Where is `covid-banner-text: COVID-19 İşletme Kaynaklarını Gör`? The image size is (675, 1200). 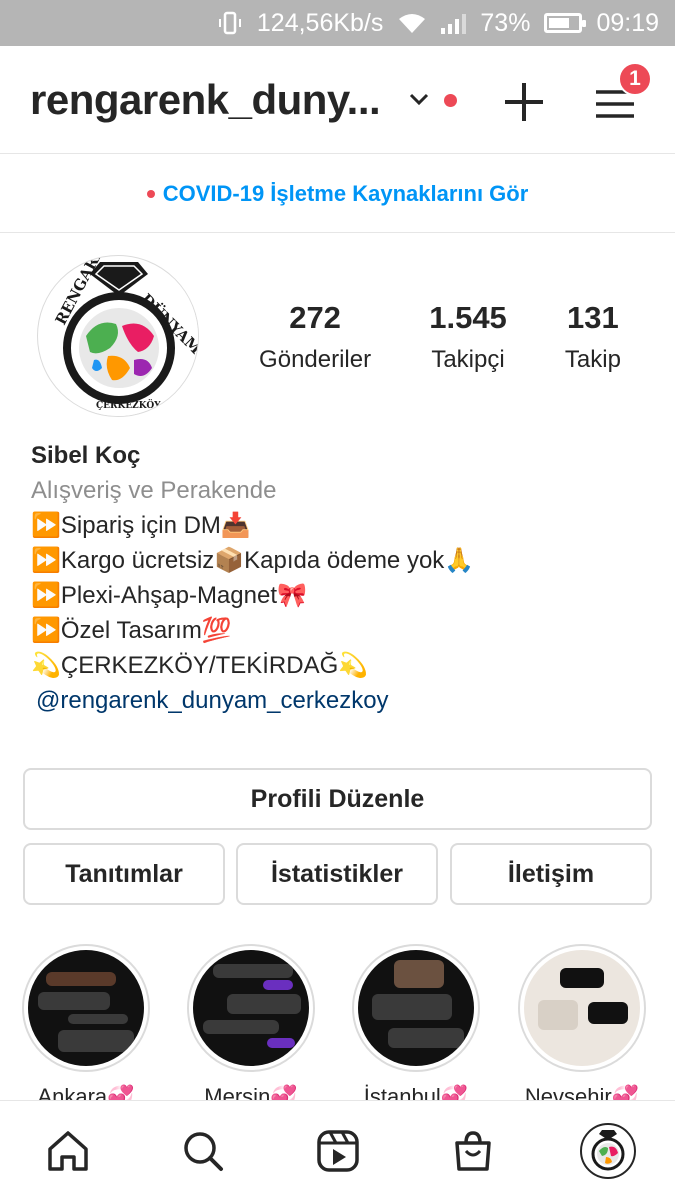
covid-banner-text: COVID-19 İşletme Kaynaklarını Gör is located at coordinates (345, 193).